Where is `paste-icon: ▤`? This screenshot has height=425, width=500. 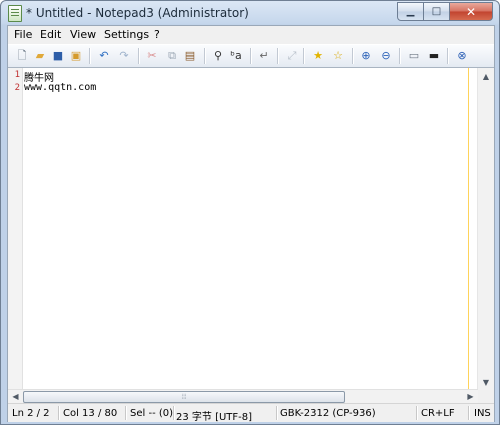
paste-icon: ▤ is located at coordinates (190, 56).